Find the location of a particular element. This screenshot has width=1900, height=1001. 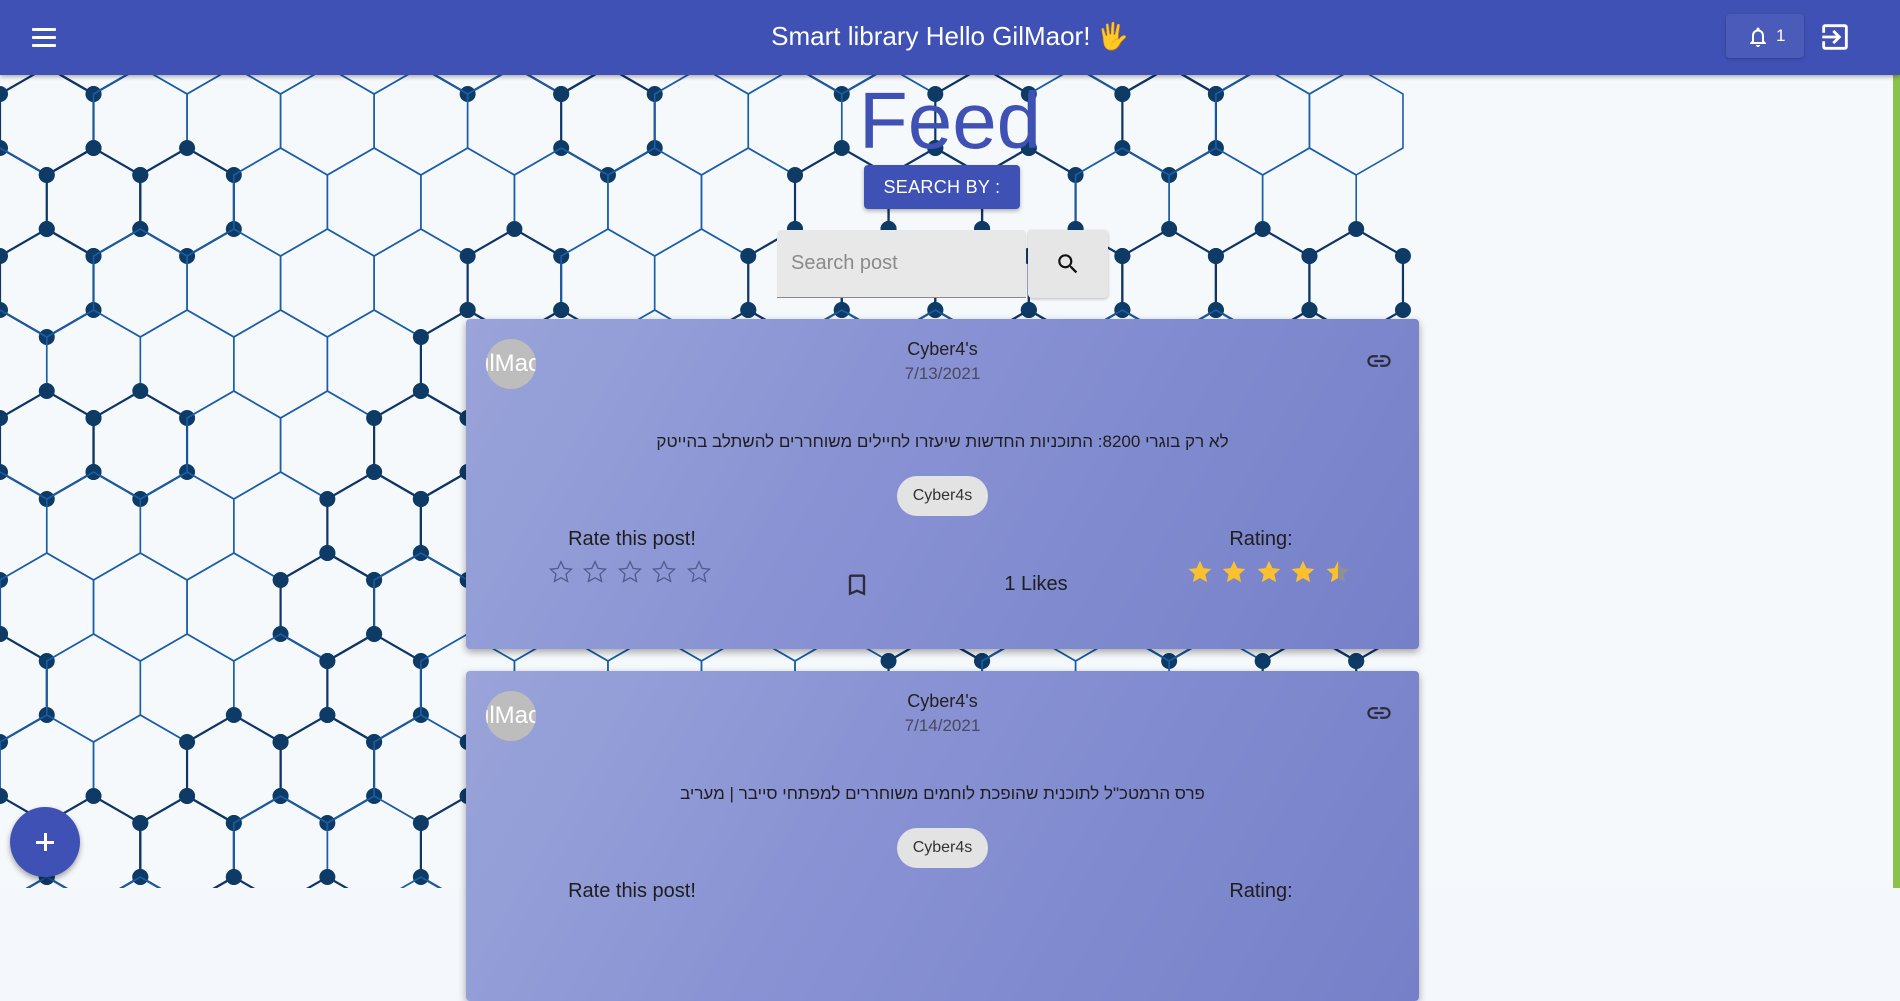

notifications-button: 1 is located at coordinates (1765, 36).